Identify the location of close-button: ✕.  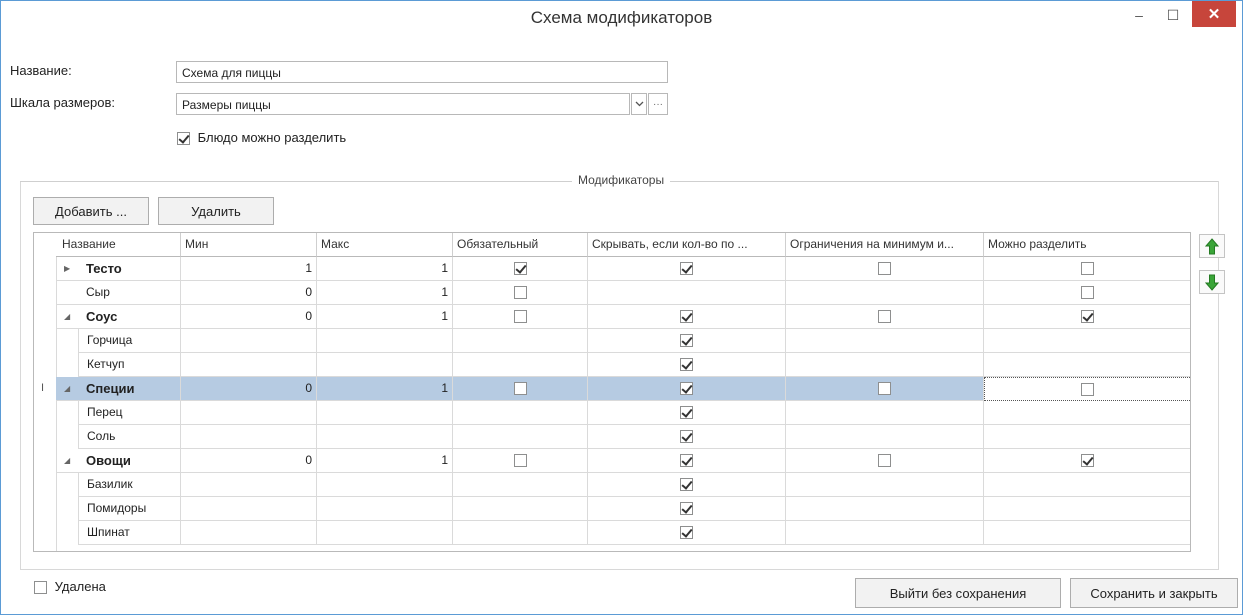
(1214, 14).